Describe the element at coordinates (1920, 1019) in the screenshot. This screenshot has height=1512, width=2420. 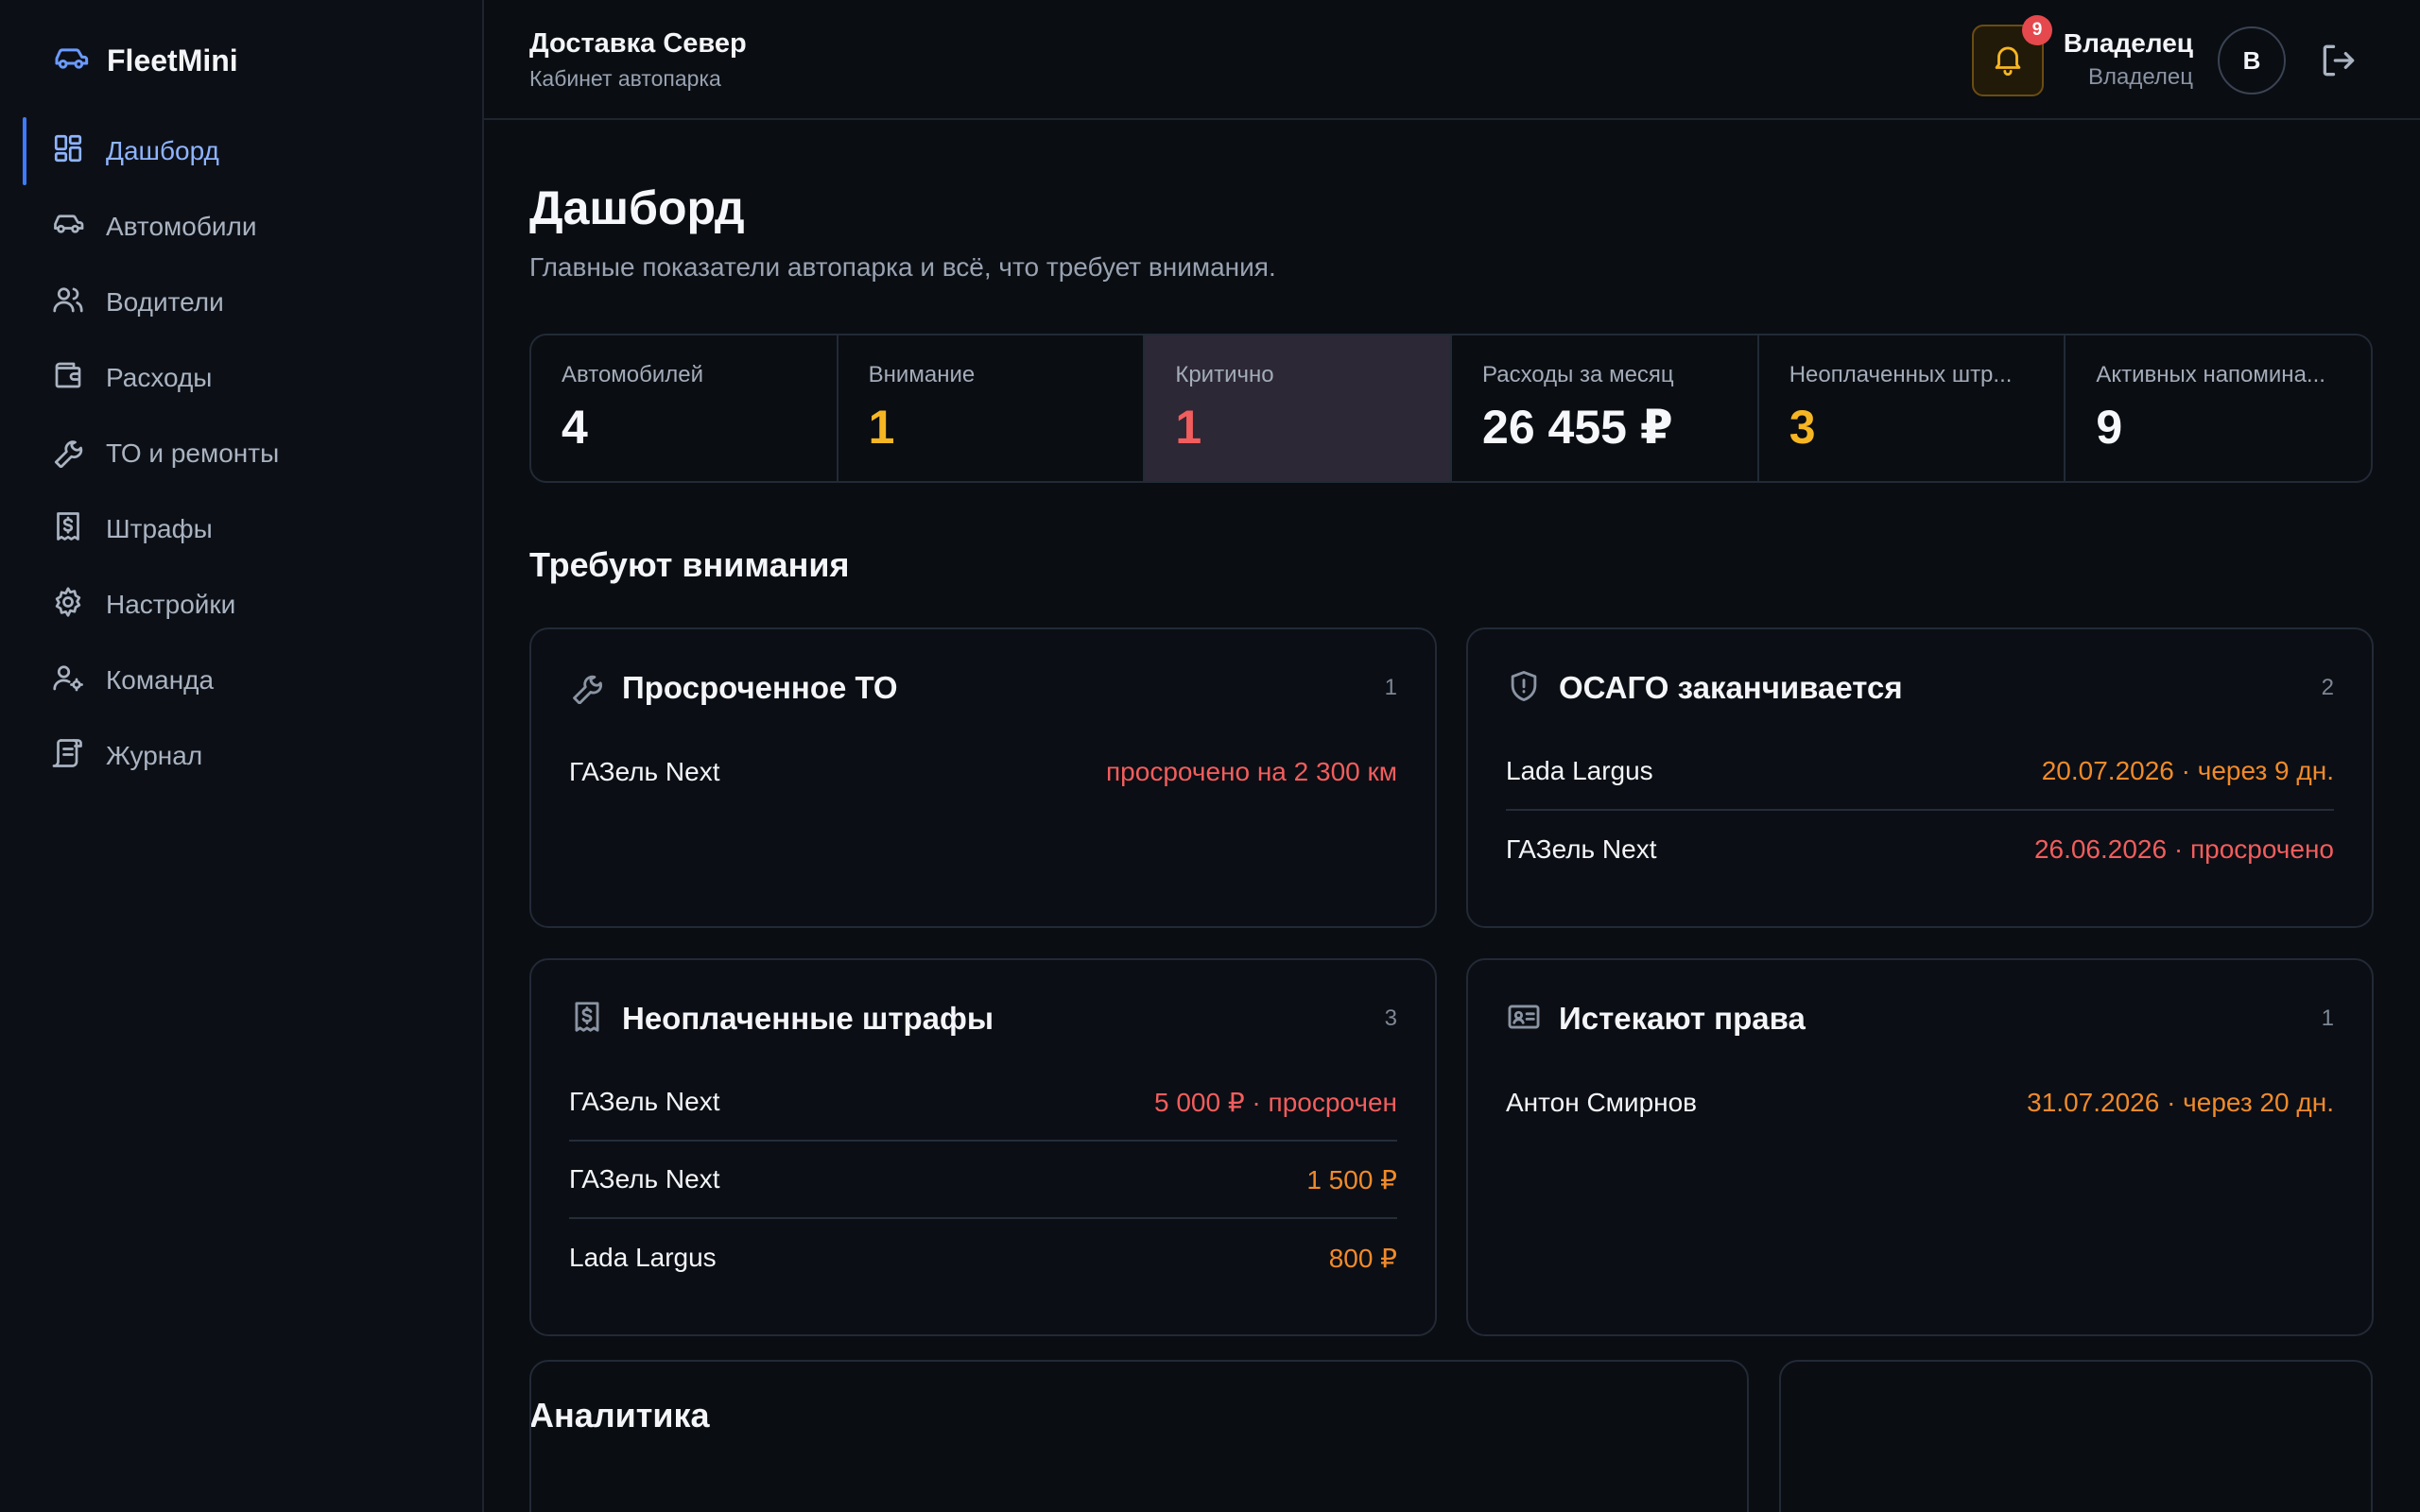
I see `card-header: Истекают права 1` at that location.